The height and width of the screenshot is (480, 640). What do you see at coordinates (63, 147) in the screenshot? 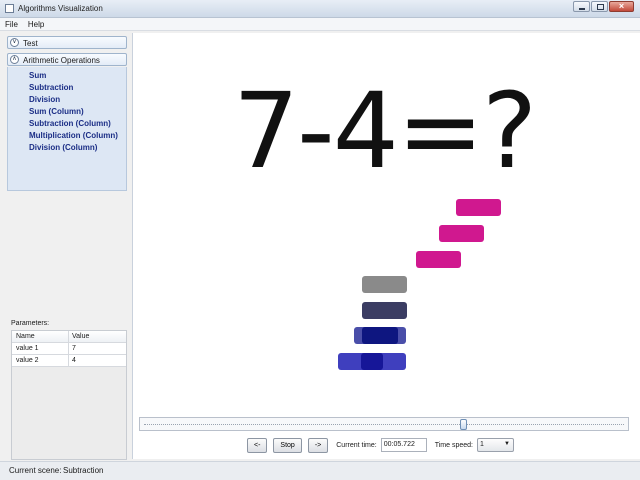
I see `operation-division-column: Division (Column)` at bounding box center [63, 147].